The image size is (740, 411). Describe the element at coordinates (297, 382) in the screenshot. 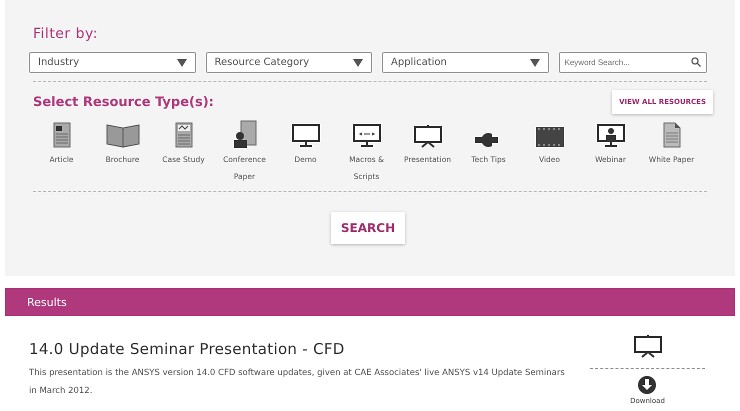

I see `result-description: This presentation is the ANSYS version 14.0 CFD software updates, given at CAE Associates' live ANSYS v14 Update Seminars in March 2012.` at that location.